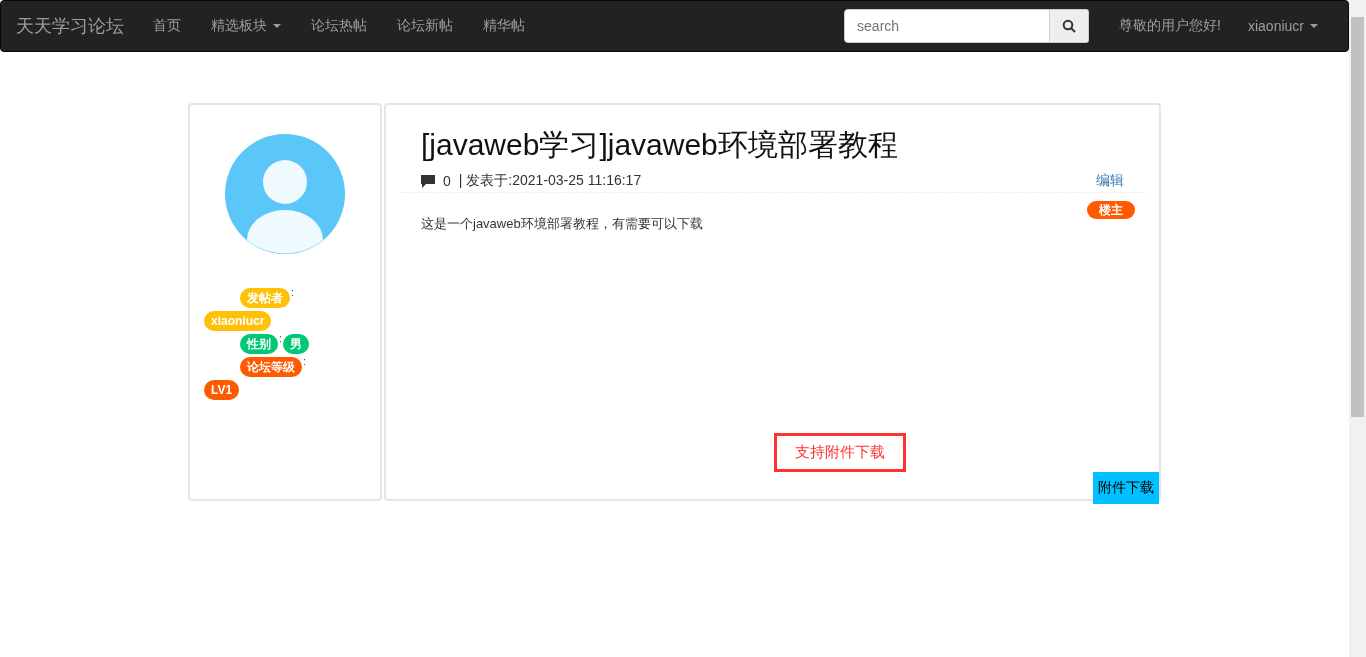 The image size is (1366, 657). I want to click on nav-link: 论坛热帖, so click(339, 26).